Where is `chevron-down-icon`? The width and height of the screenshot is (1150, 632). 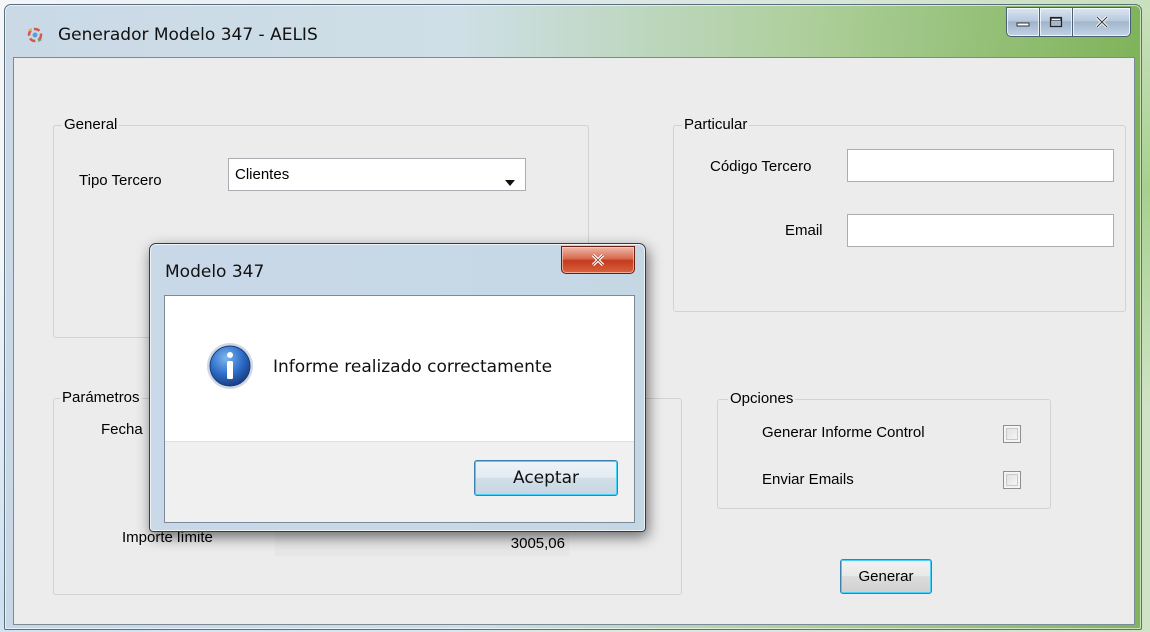
chevron-down-icon is located at coordinates (510, 181).